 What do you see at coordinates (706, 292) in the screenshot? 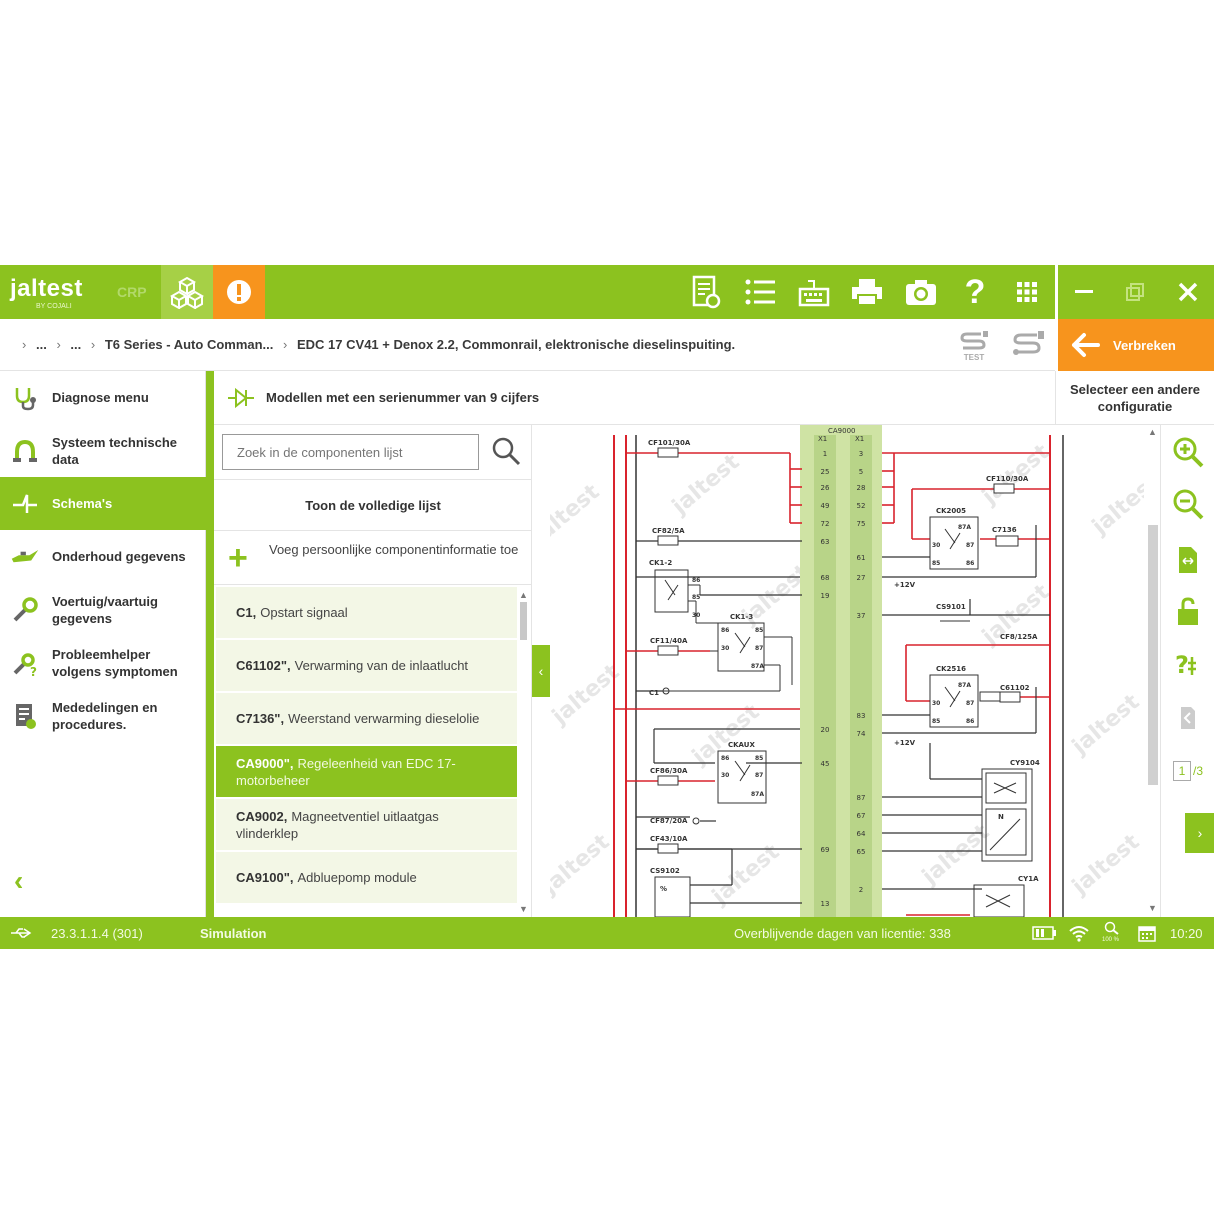
I see `report-icon` at bounding box center [706, 292].